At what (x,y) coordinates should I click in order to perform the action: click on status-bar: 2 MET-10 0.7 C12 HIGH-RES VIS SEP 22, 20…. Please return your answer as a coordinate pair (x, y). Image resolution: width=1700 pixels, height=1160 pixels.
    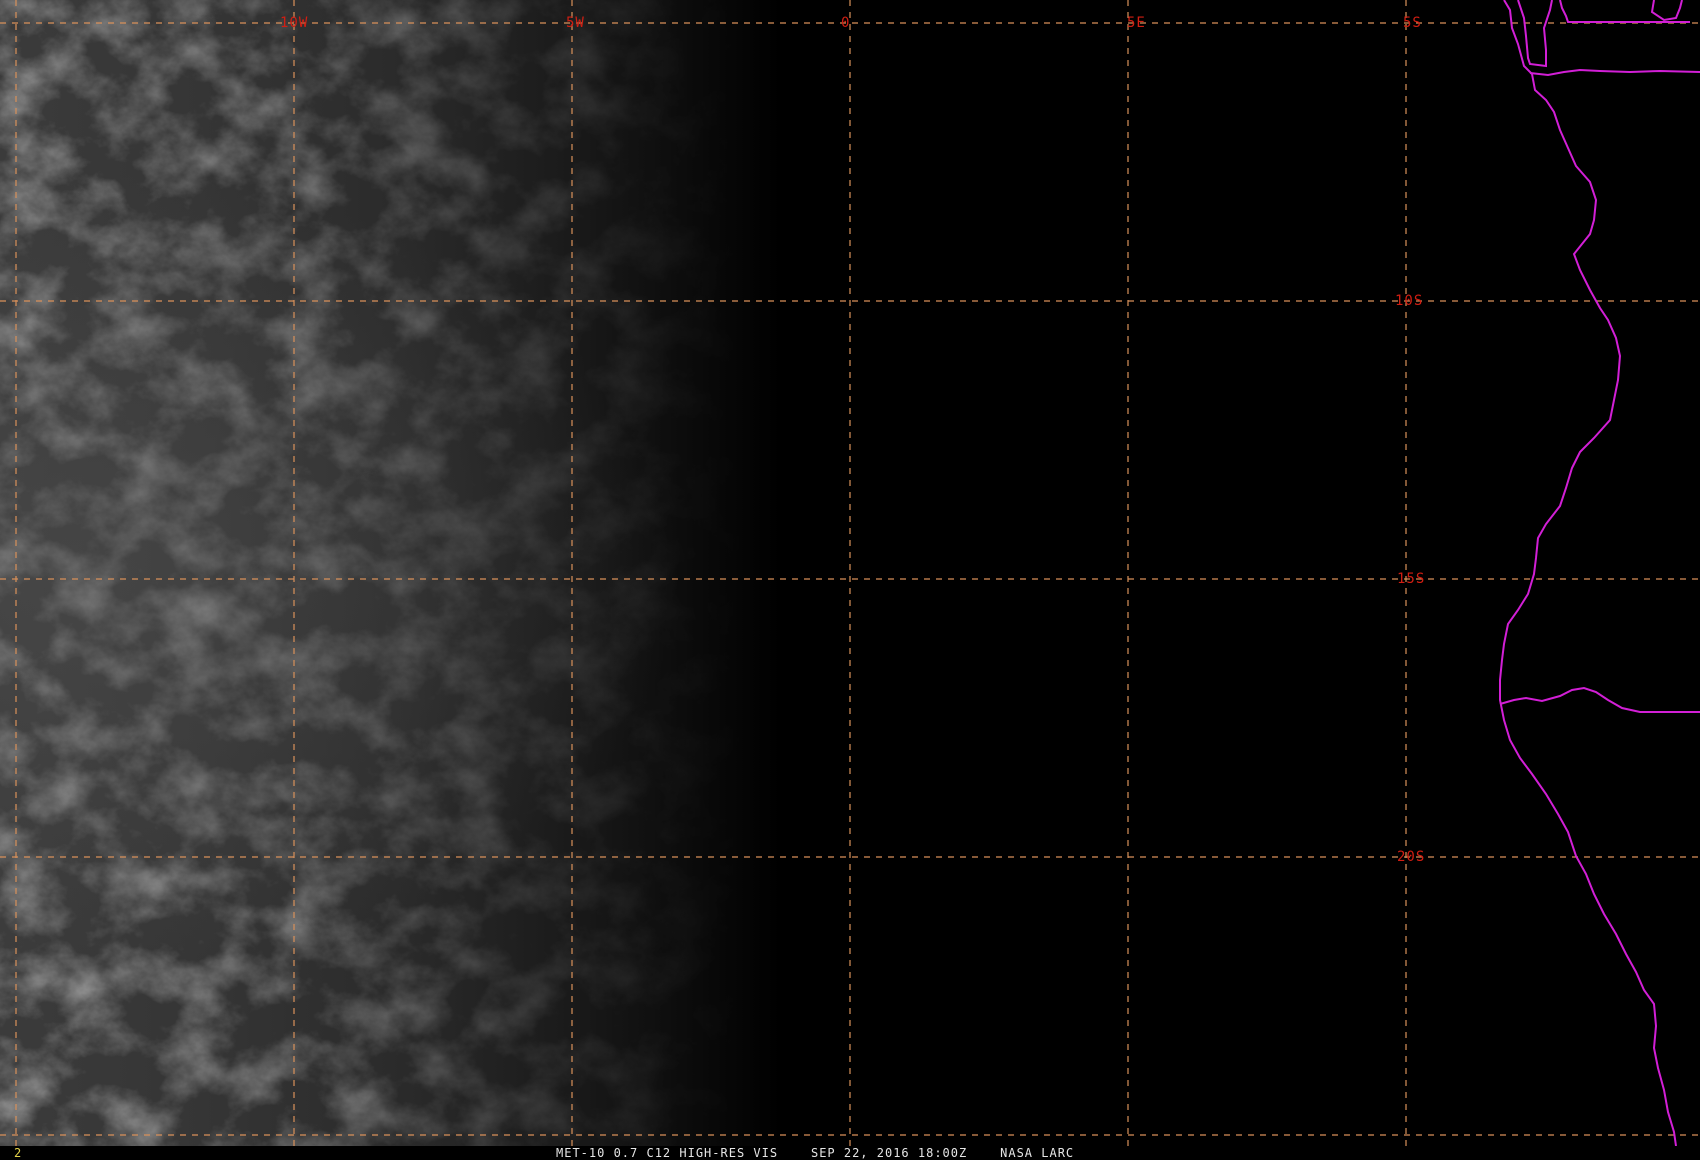
    Looking at the image, I should click on (850, 1153).